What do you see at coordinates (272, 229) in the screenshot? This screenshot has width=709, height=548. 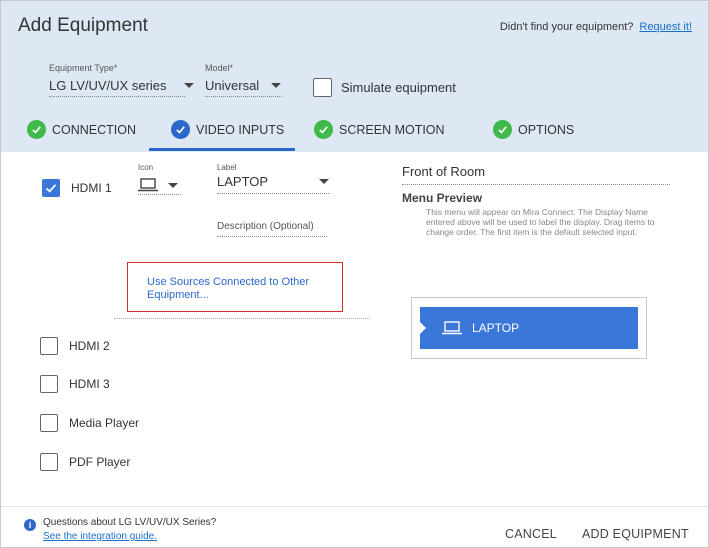 I see `description-input: Description (Optional)` at bounding box center [272, 229].